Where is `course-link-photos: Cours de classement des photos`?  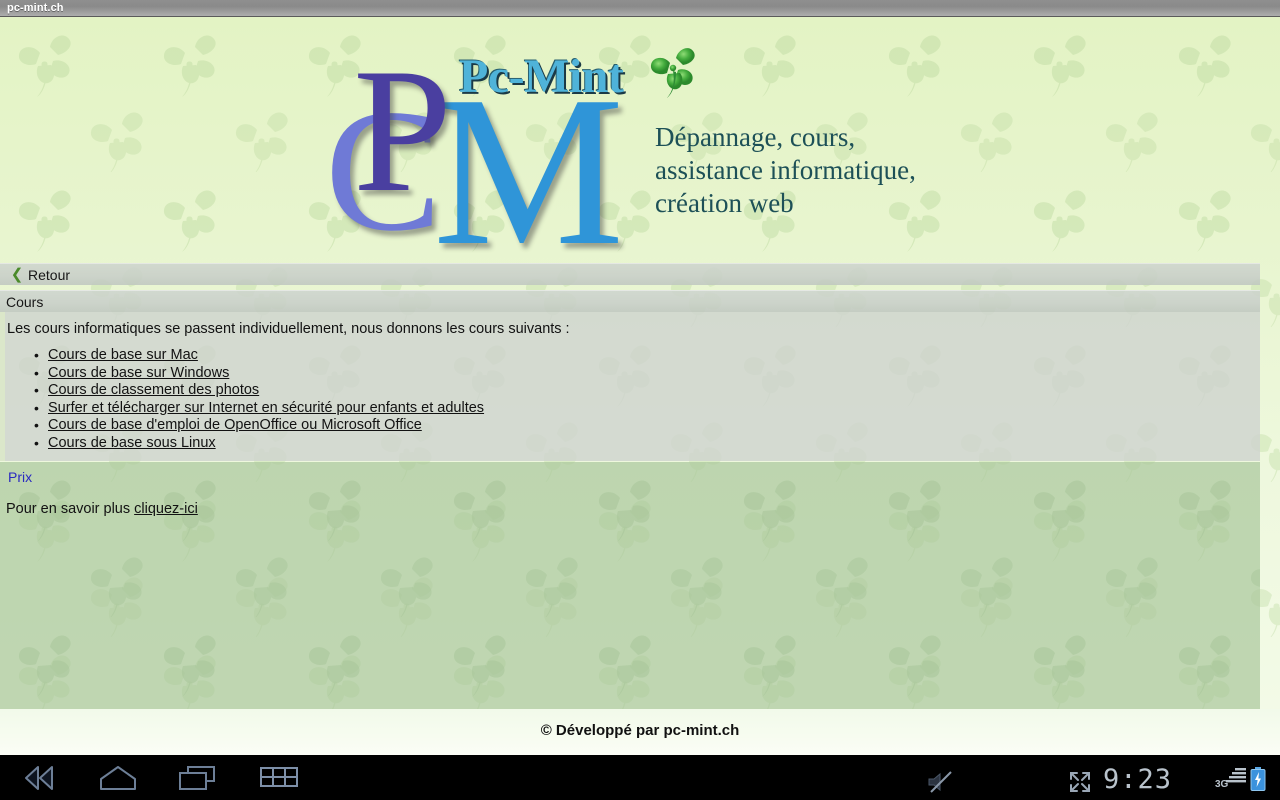 course-link-photos: Cours de classement des photos is located at coordinates (153, 390).